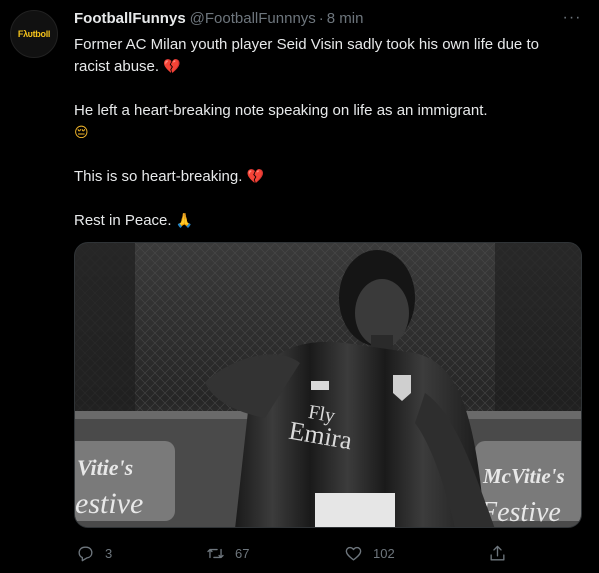 This screenshot has width=599, height=573. What do you see at coordinates (324, 177) in the screenshot?
I see `tweet-paragraph: This is so heart-breaking. 💔` at bounding box center [324, 177].